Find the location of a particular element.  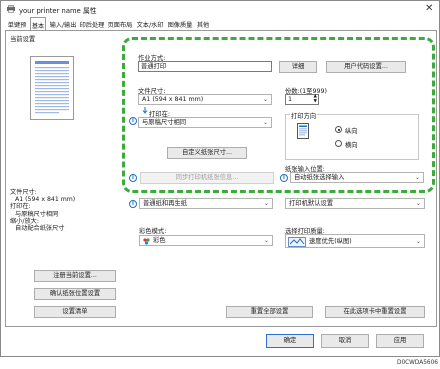

portrait-label: 纵向 is located at coordinates (351, 131).